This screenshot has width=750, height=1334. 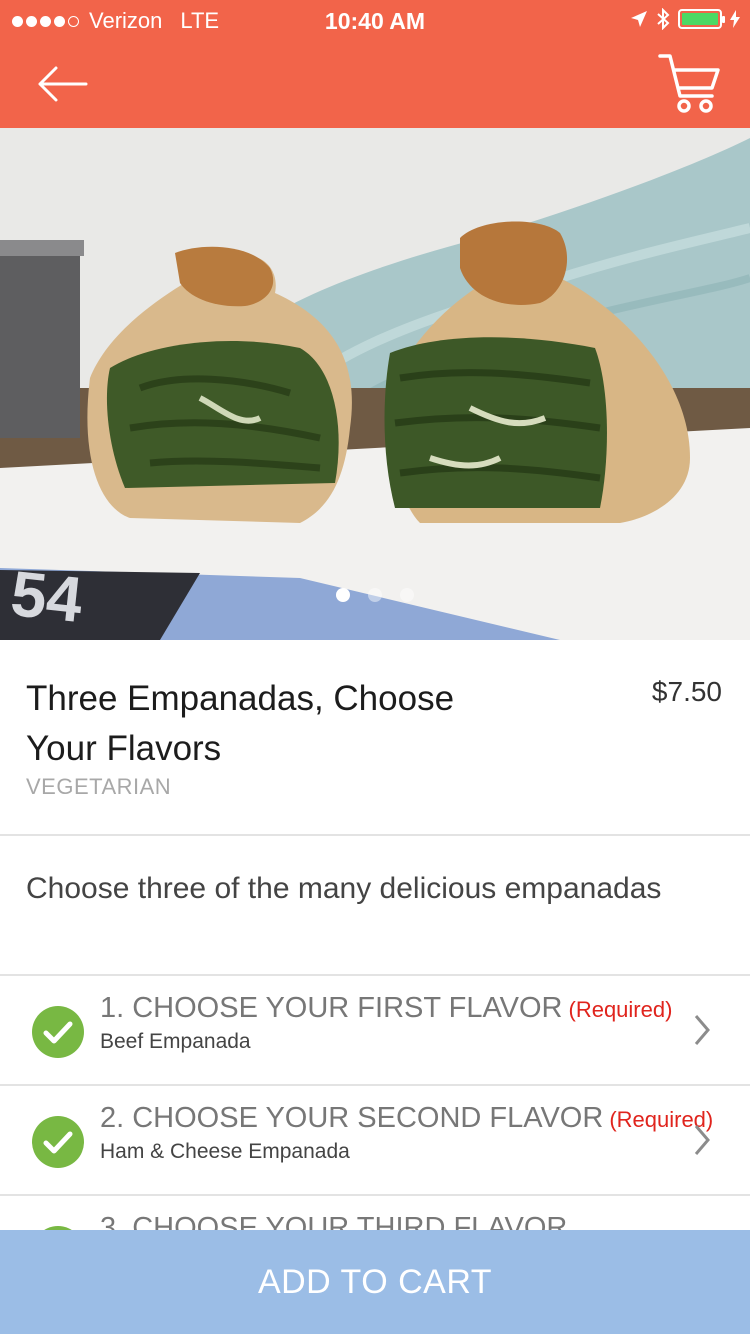 What do you see at coordinates (375, 20) in the screenshot?
I see `status-bar: Verizon LTE 10:40 AM` at bounding box center [375, 20].